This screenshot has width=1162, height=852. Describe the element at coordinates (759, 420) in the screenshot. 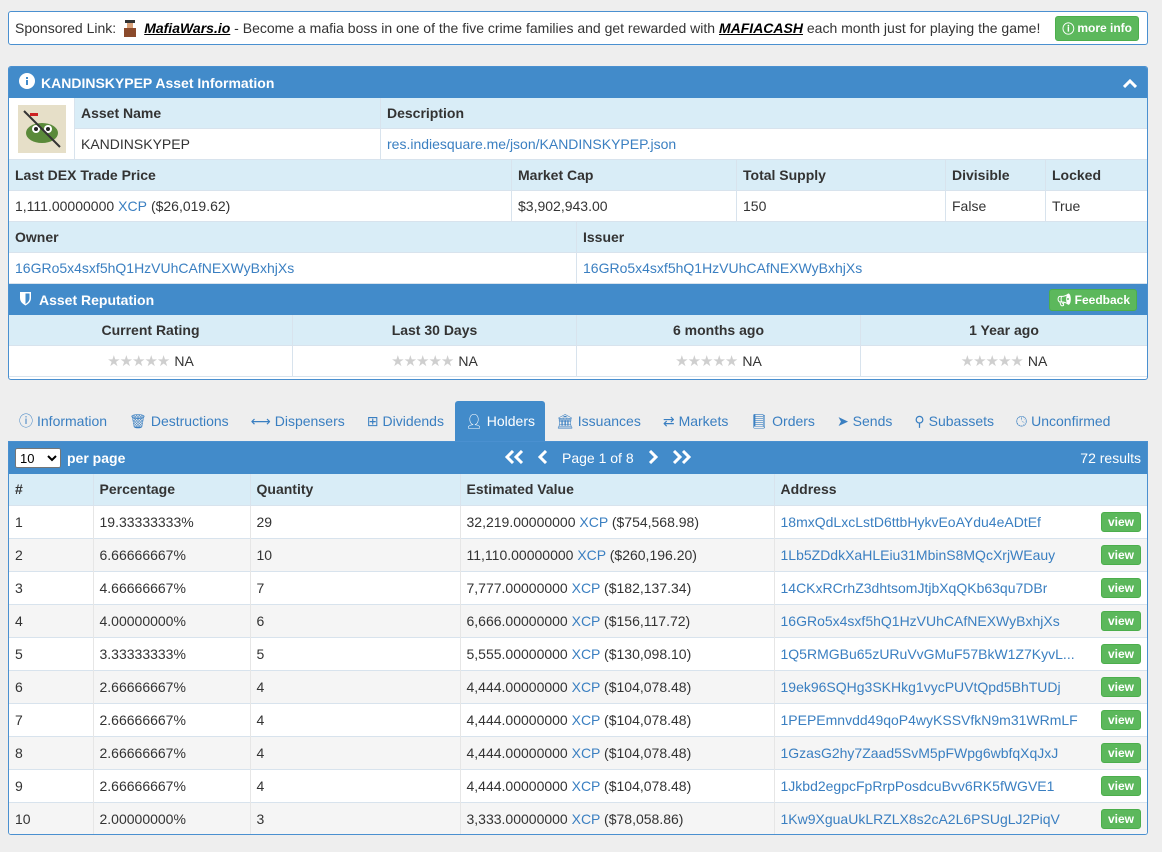

I see `book-icon: 📘︎` at that location.